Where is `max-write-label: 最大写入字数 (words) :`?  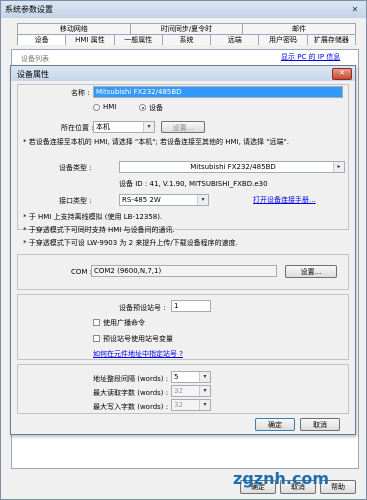
max-write-label: 最大写入字数 (words) : is located at coordinates (131, 407).